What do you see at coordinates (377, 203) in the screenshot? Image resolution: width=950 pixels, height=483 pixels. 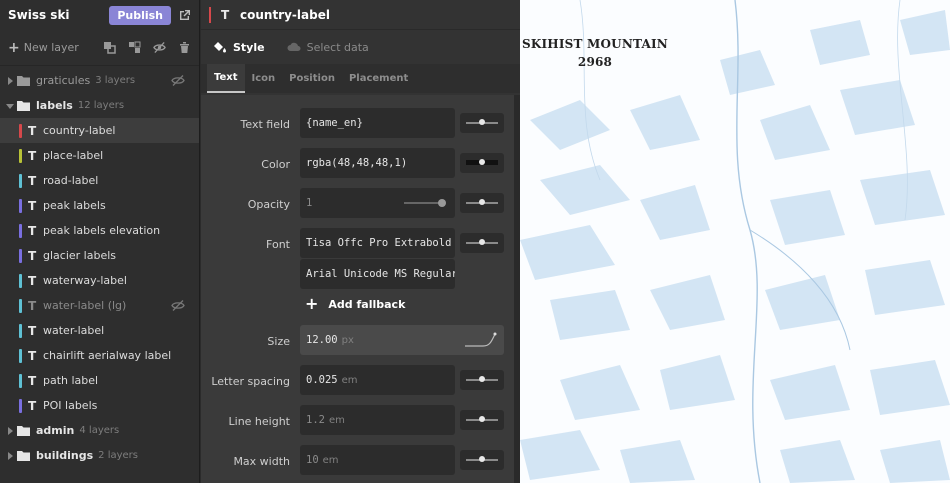 I see `opacity-input: 1` at bounding box center [377, 203].